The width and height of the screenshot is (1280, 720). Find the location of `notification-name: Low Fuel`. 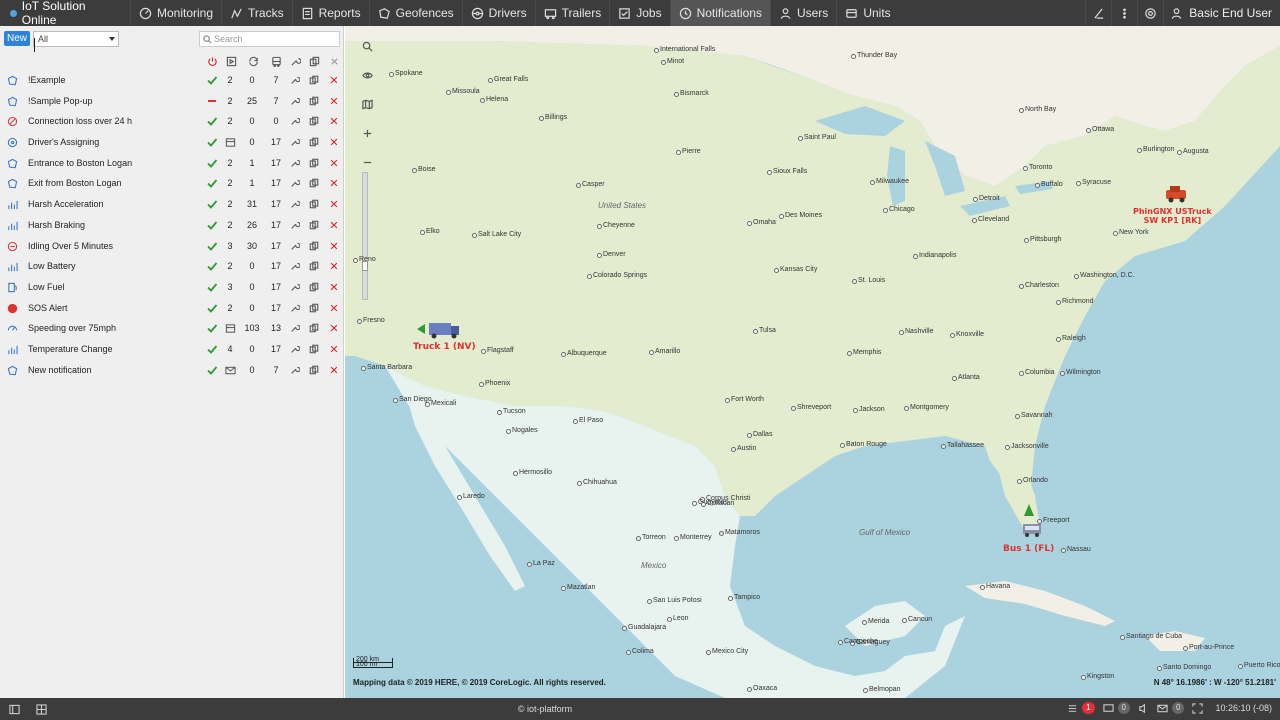

notification-name: Low Fuel is located at coordinates (46, 287).